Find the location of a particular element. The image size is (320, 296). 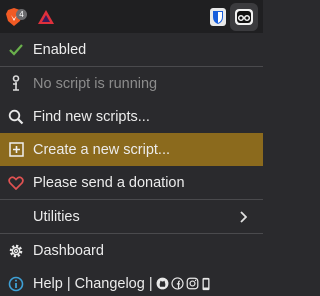

enabled-label: Enabled is located at coordinates (60, 49).